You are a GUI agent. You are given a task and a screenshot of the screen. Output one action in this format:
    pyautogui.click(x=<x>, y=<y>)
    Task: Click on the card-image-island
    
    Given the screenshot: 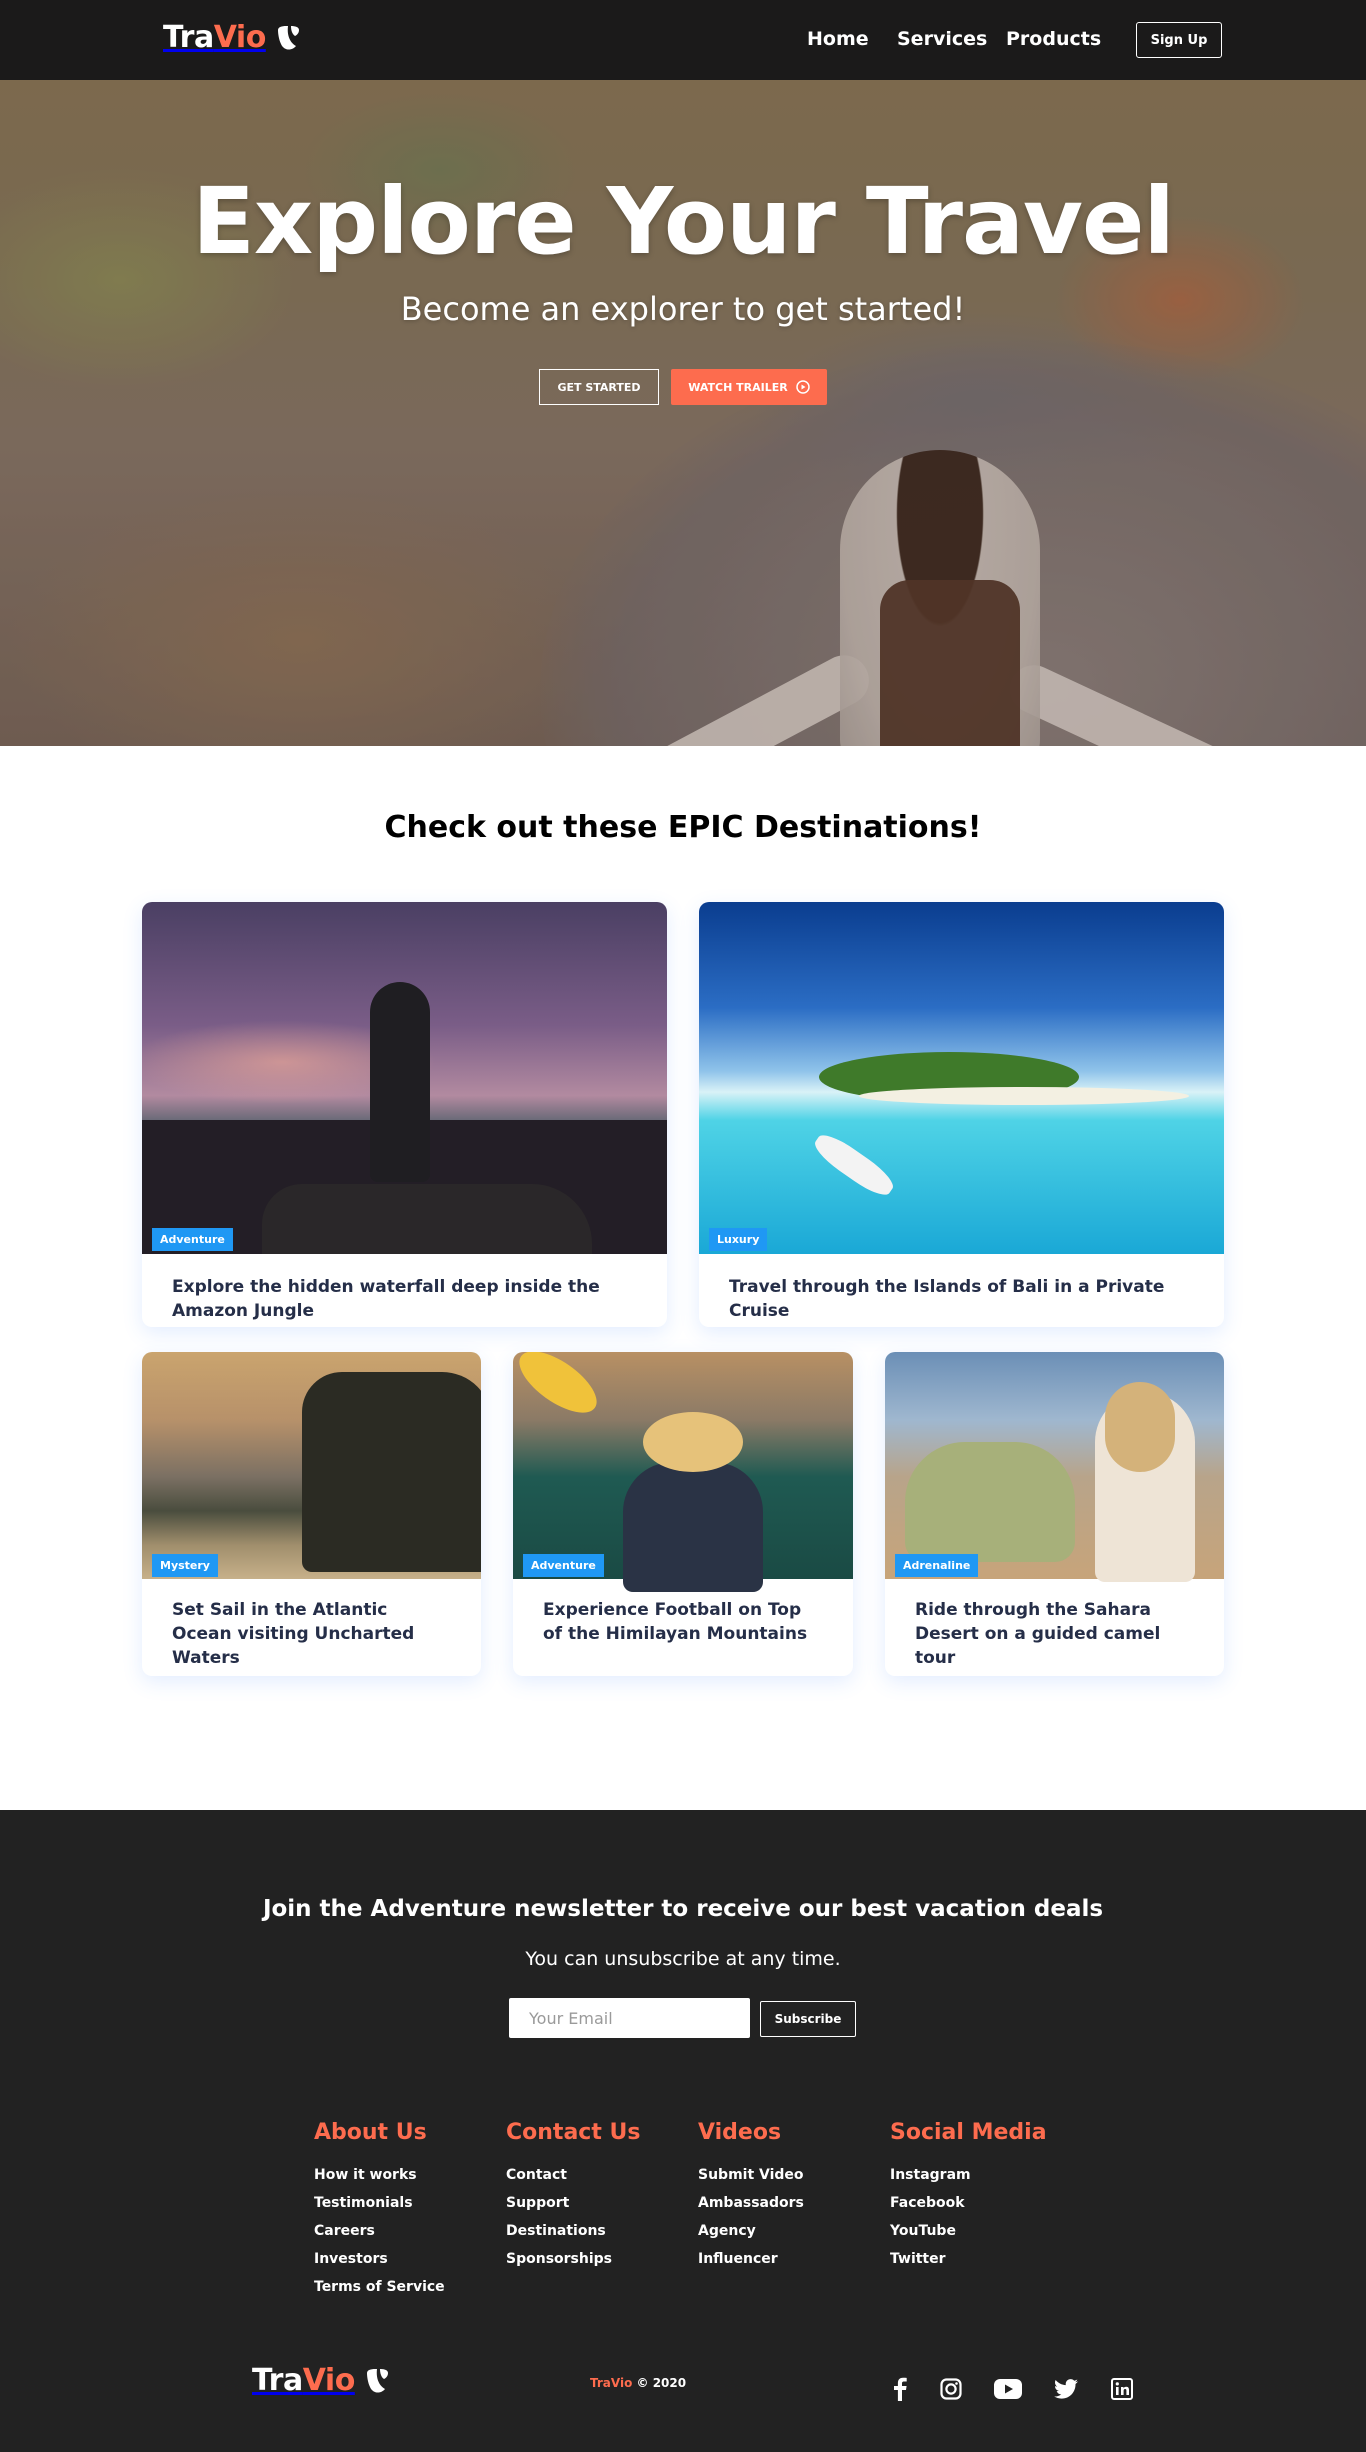 What is the action you would take?
    pyautogui.click(x=961, y=1078)
    